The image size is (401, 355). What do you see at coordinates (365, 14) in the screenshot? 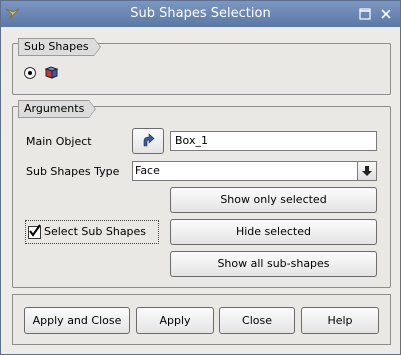
I see `maximize-icon` at bounding box center [365, 14].